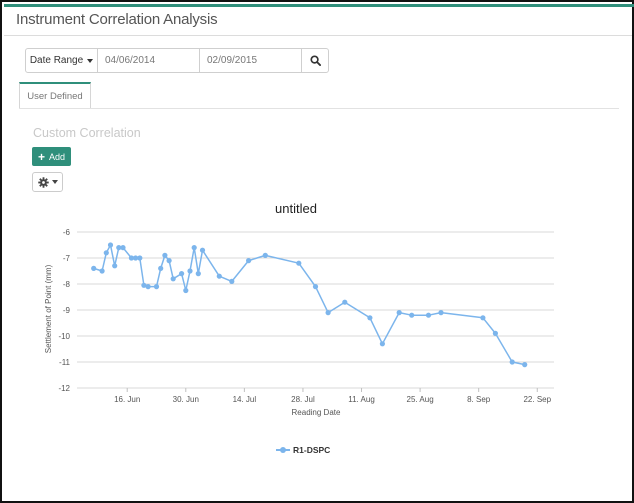 The image size is (634, 503). What do you see at coordinates (303, 399) in the screenshot?
I see `x-tick-label: 28. Jul` at bounding box center [303, 399].